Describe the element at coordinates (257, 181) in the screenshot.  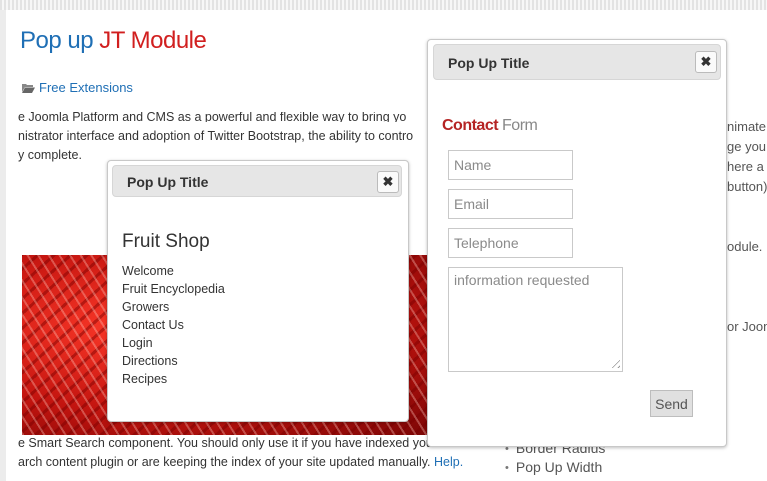
I see `popup-left-header: Pop Up Title` at that location.